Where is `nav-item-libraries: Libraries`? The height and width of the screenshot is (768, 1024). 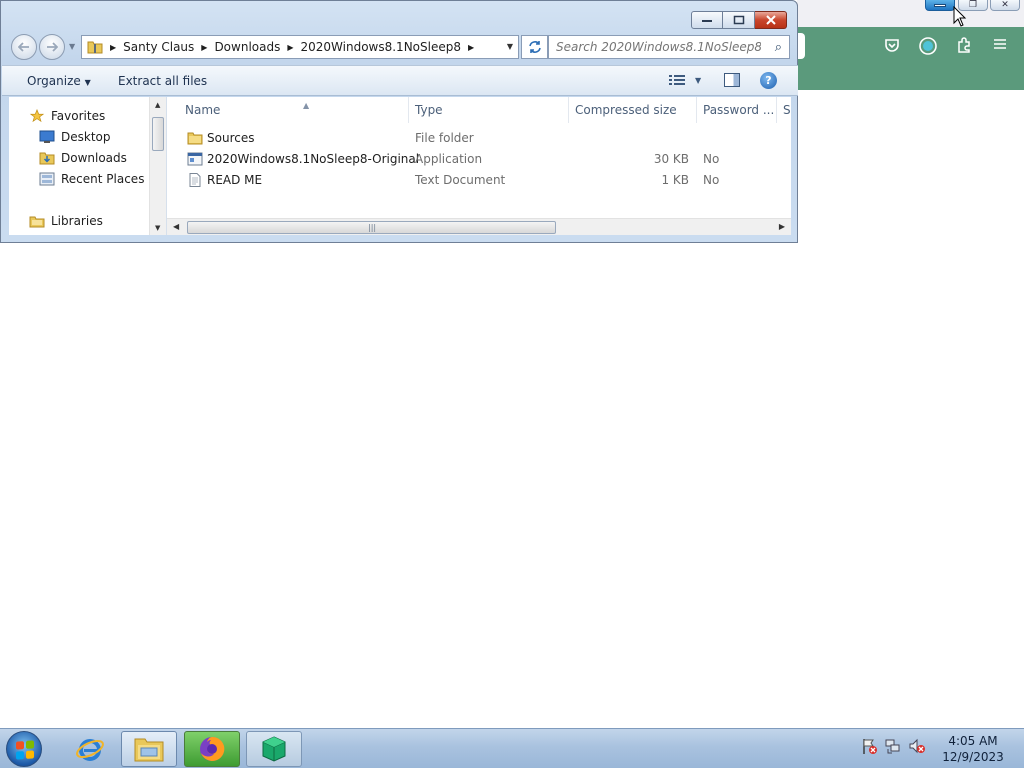 nav-item-libraries: Libraries is located at coordinates (66, 221).